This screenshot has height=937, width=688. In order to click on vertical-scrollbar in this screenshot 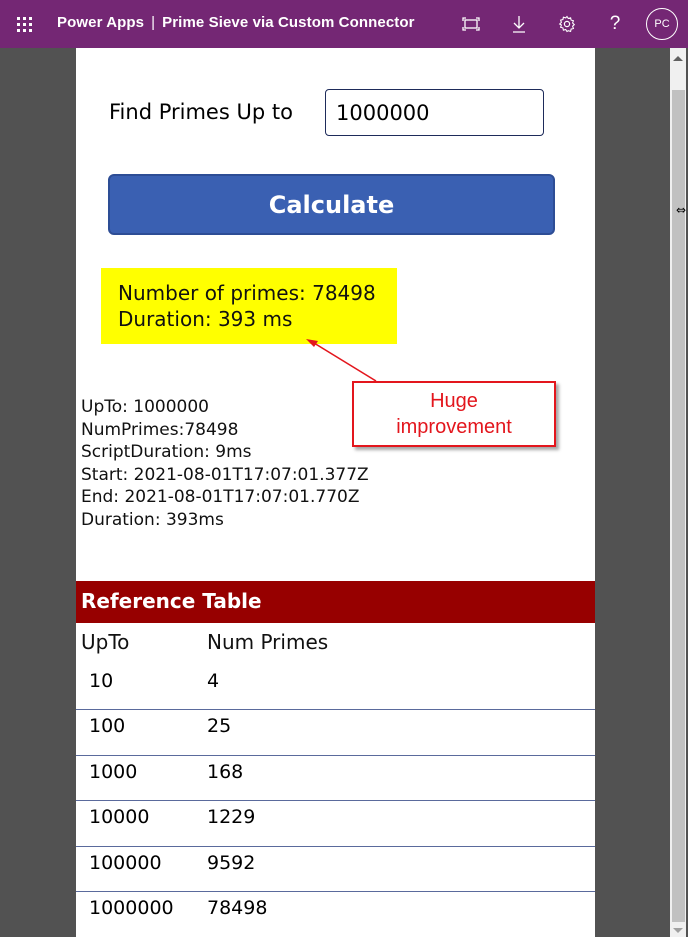, I will do `click(678, 492)`.